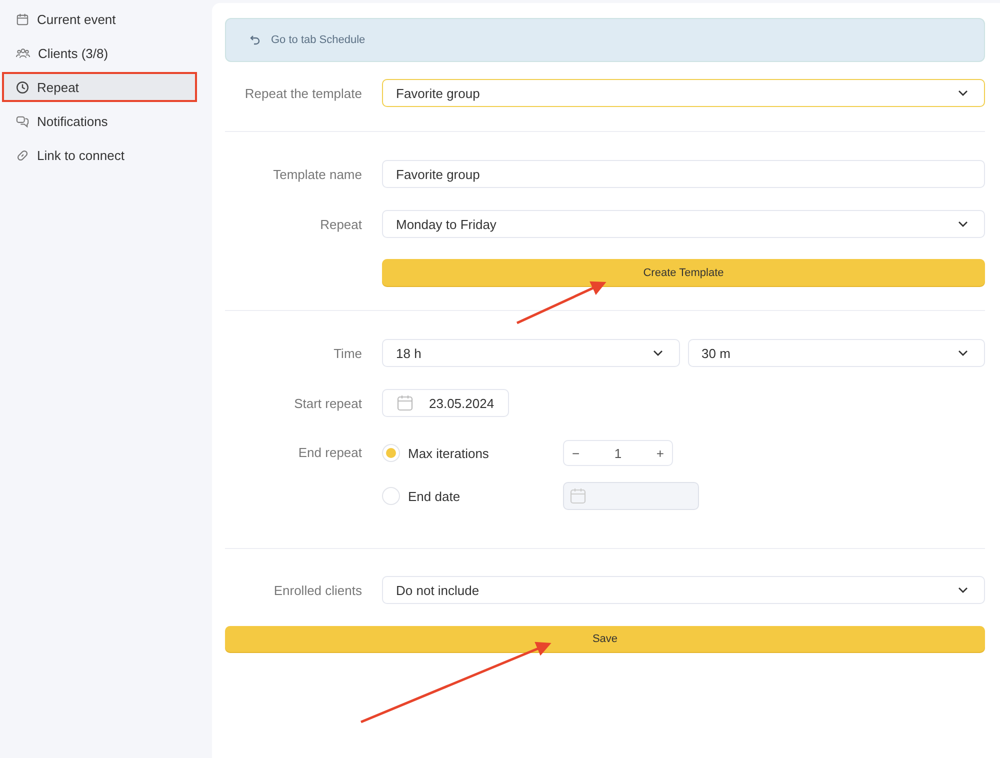 The image size is (1000, 758). What do you see at coordinates (22, 155) in the screenshot?
I see `link-icon` at bounding box center [22, 155].